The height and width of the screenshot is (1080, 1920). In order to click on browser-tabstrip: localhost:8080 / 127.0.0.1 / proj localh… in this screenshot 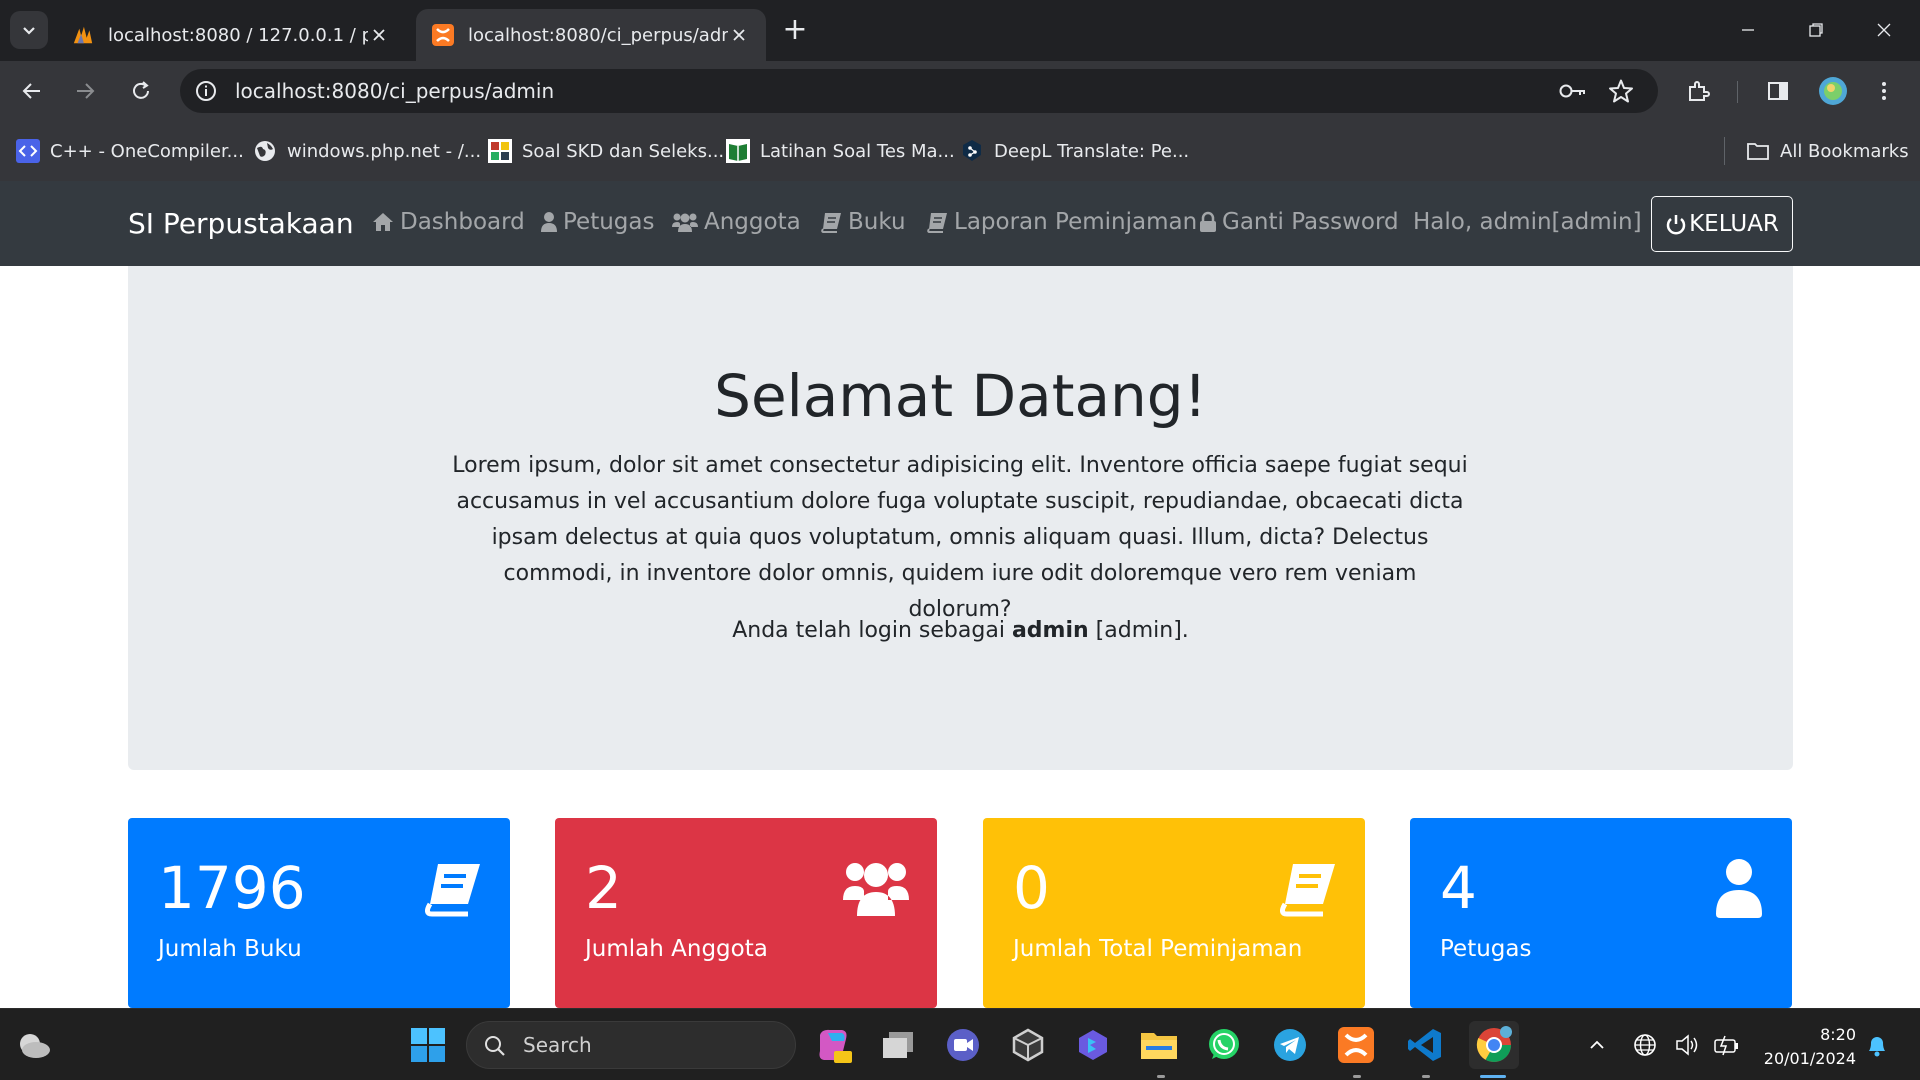, I will do `click(960, 30)`.